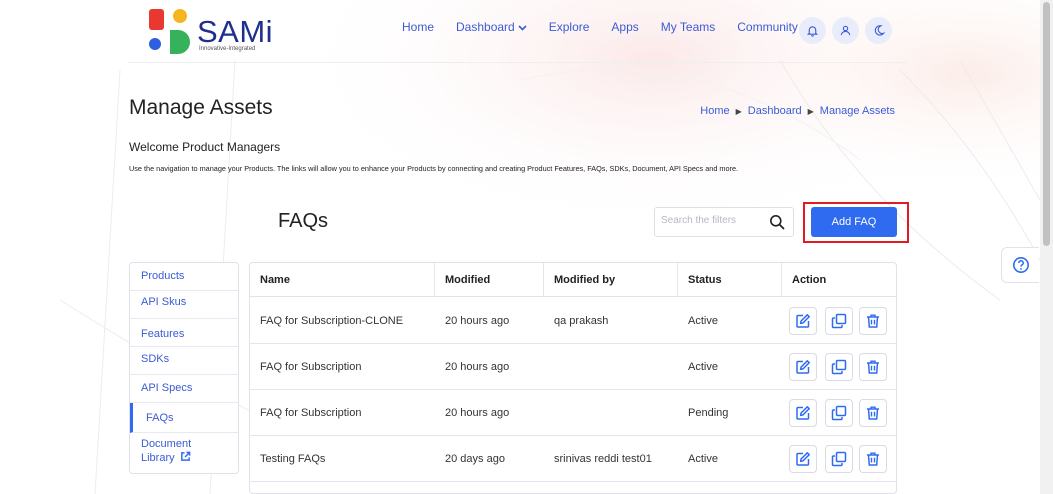 This screenshot has width=1053, height=494. Describe the element at coordinates (169, 31) in the screenshot. I see `logo-mark-icon` at that location.